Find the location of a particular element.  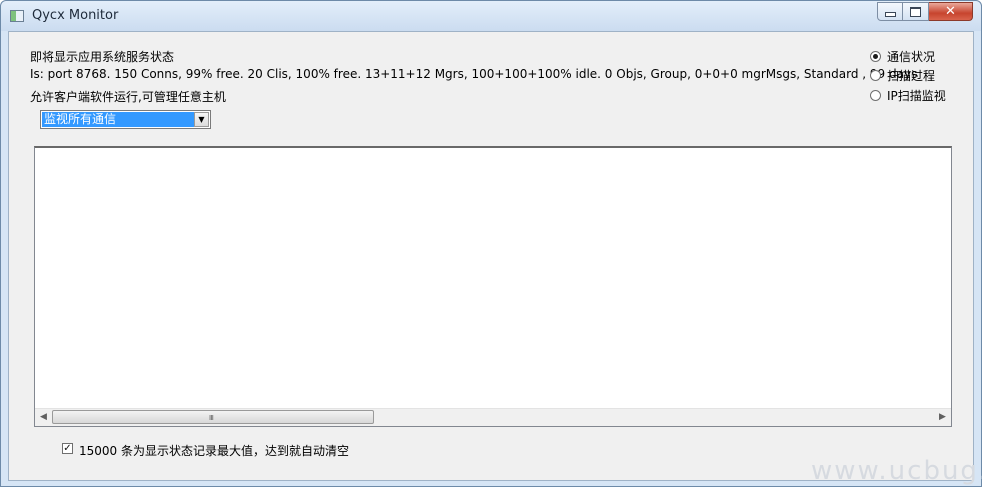

radio-scan-process: 扫描过程 is located at coordinates (902, 75).